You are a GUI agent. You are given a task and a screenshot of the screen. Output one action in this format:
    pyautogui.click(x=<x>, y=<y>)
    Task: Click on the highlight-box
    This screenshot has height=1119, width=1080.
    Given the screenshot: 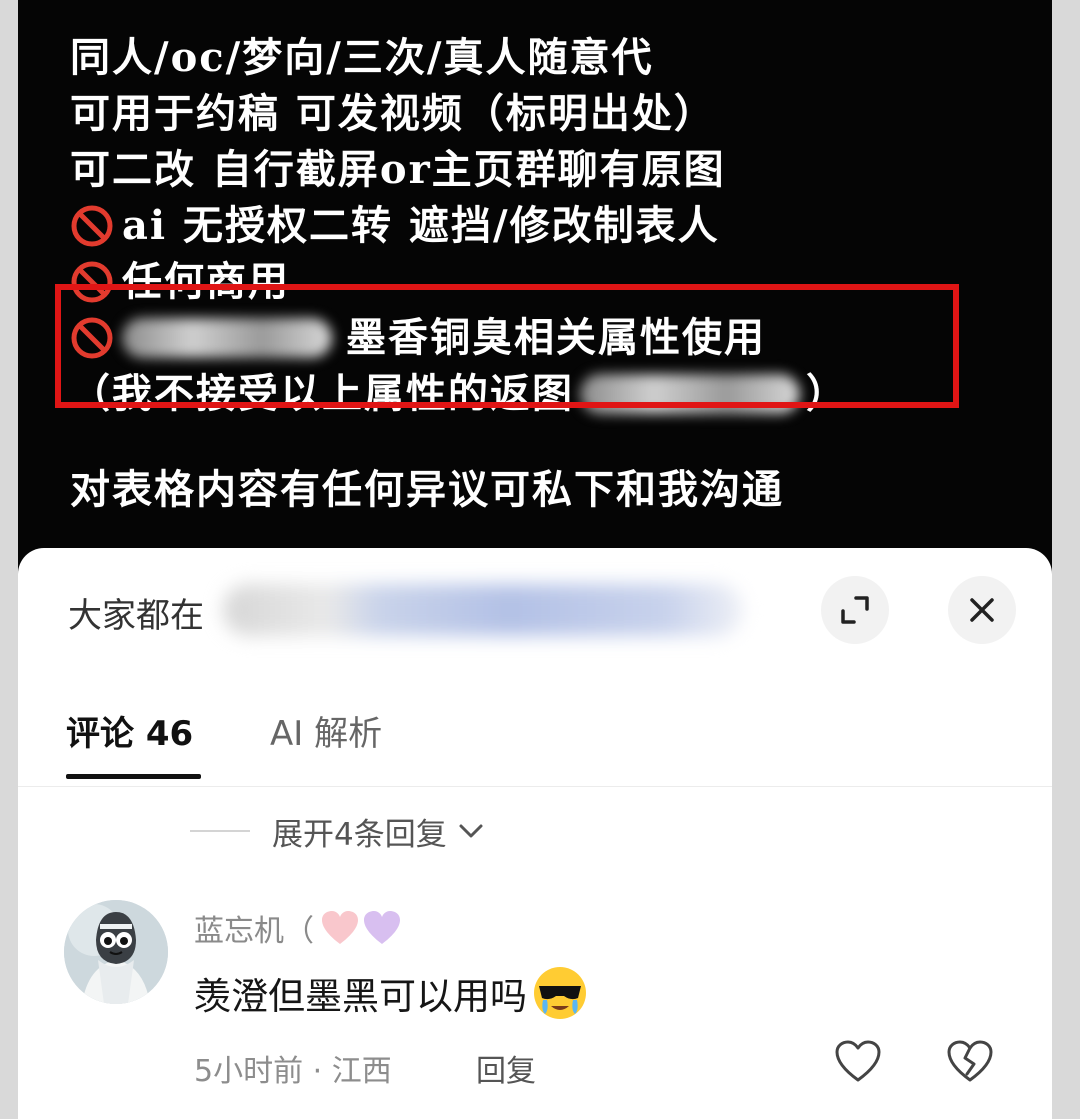 What is the action you would take?
    pyautogui.click(x=507, y=346)
    